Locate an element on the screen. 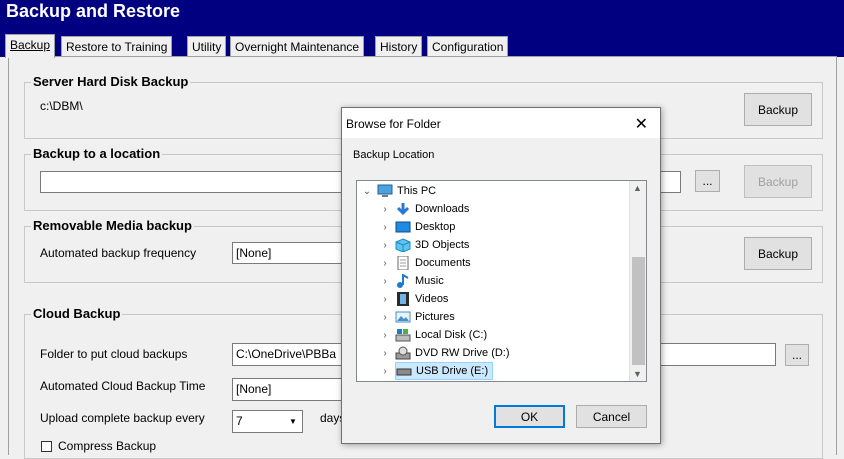  tree-item-documents: › Documents is located at coordinates (425, 263).